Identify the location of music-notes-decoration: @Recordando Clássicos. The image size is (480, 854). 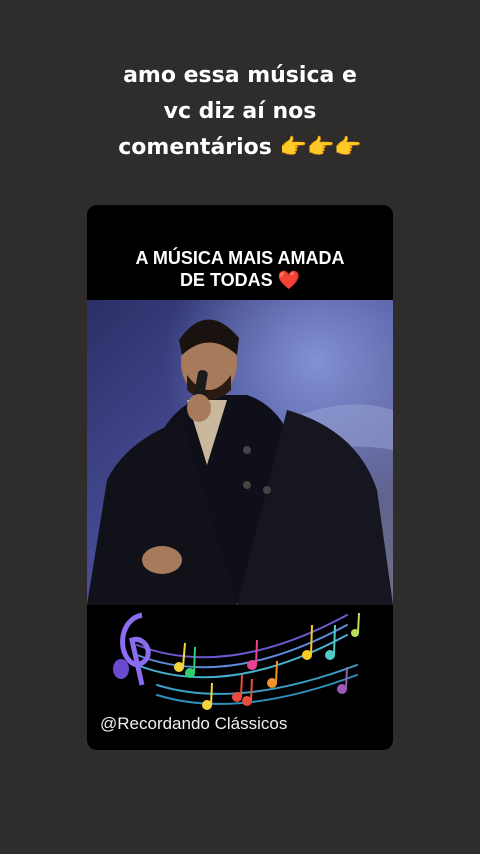
(240, 677).